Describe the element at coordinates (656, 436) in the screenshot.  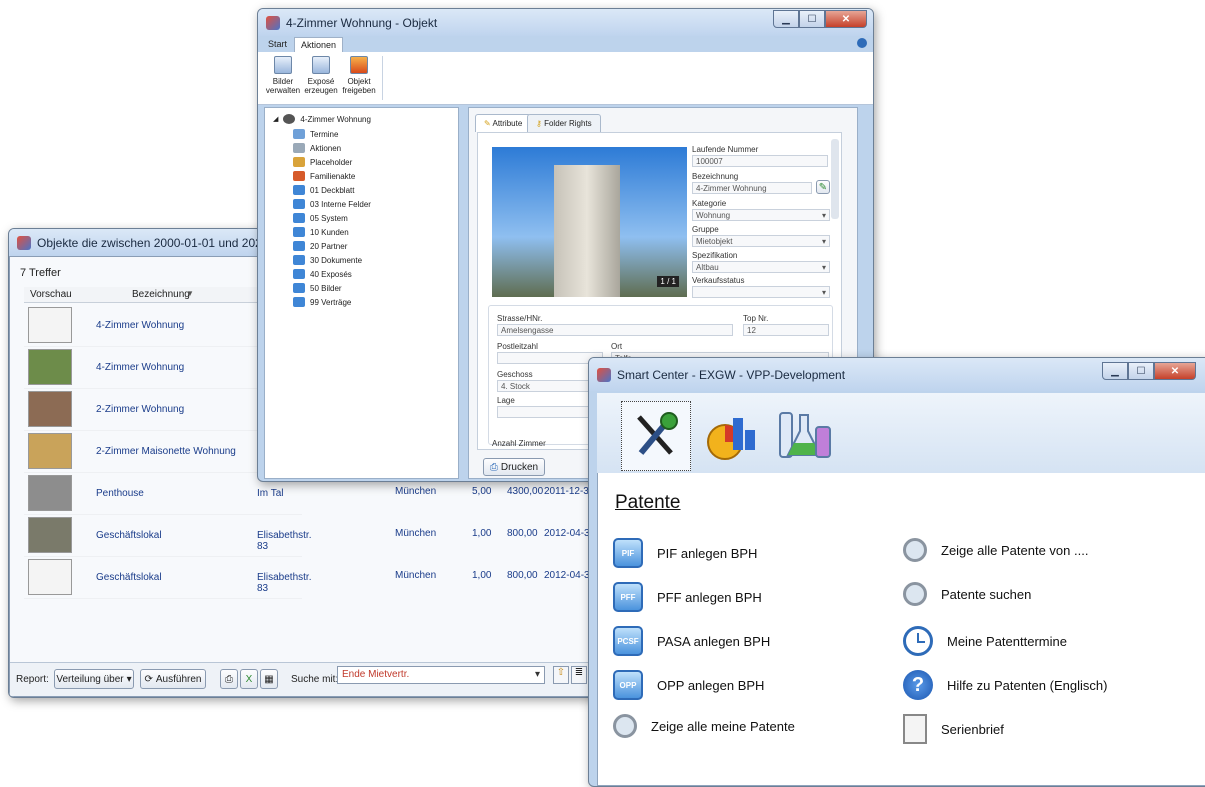
I see `tab-patents` at that location.